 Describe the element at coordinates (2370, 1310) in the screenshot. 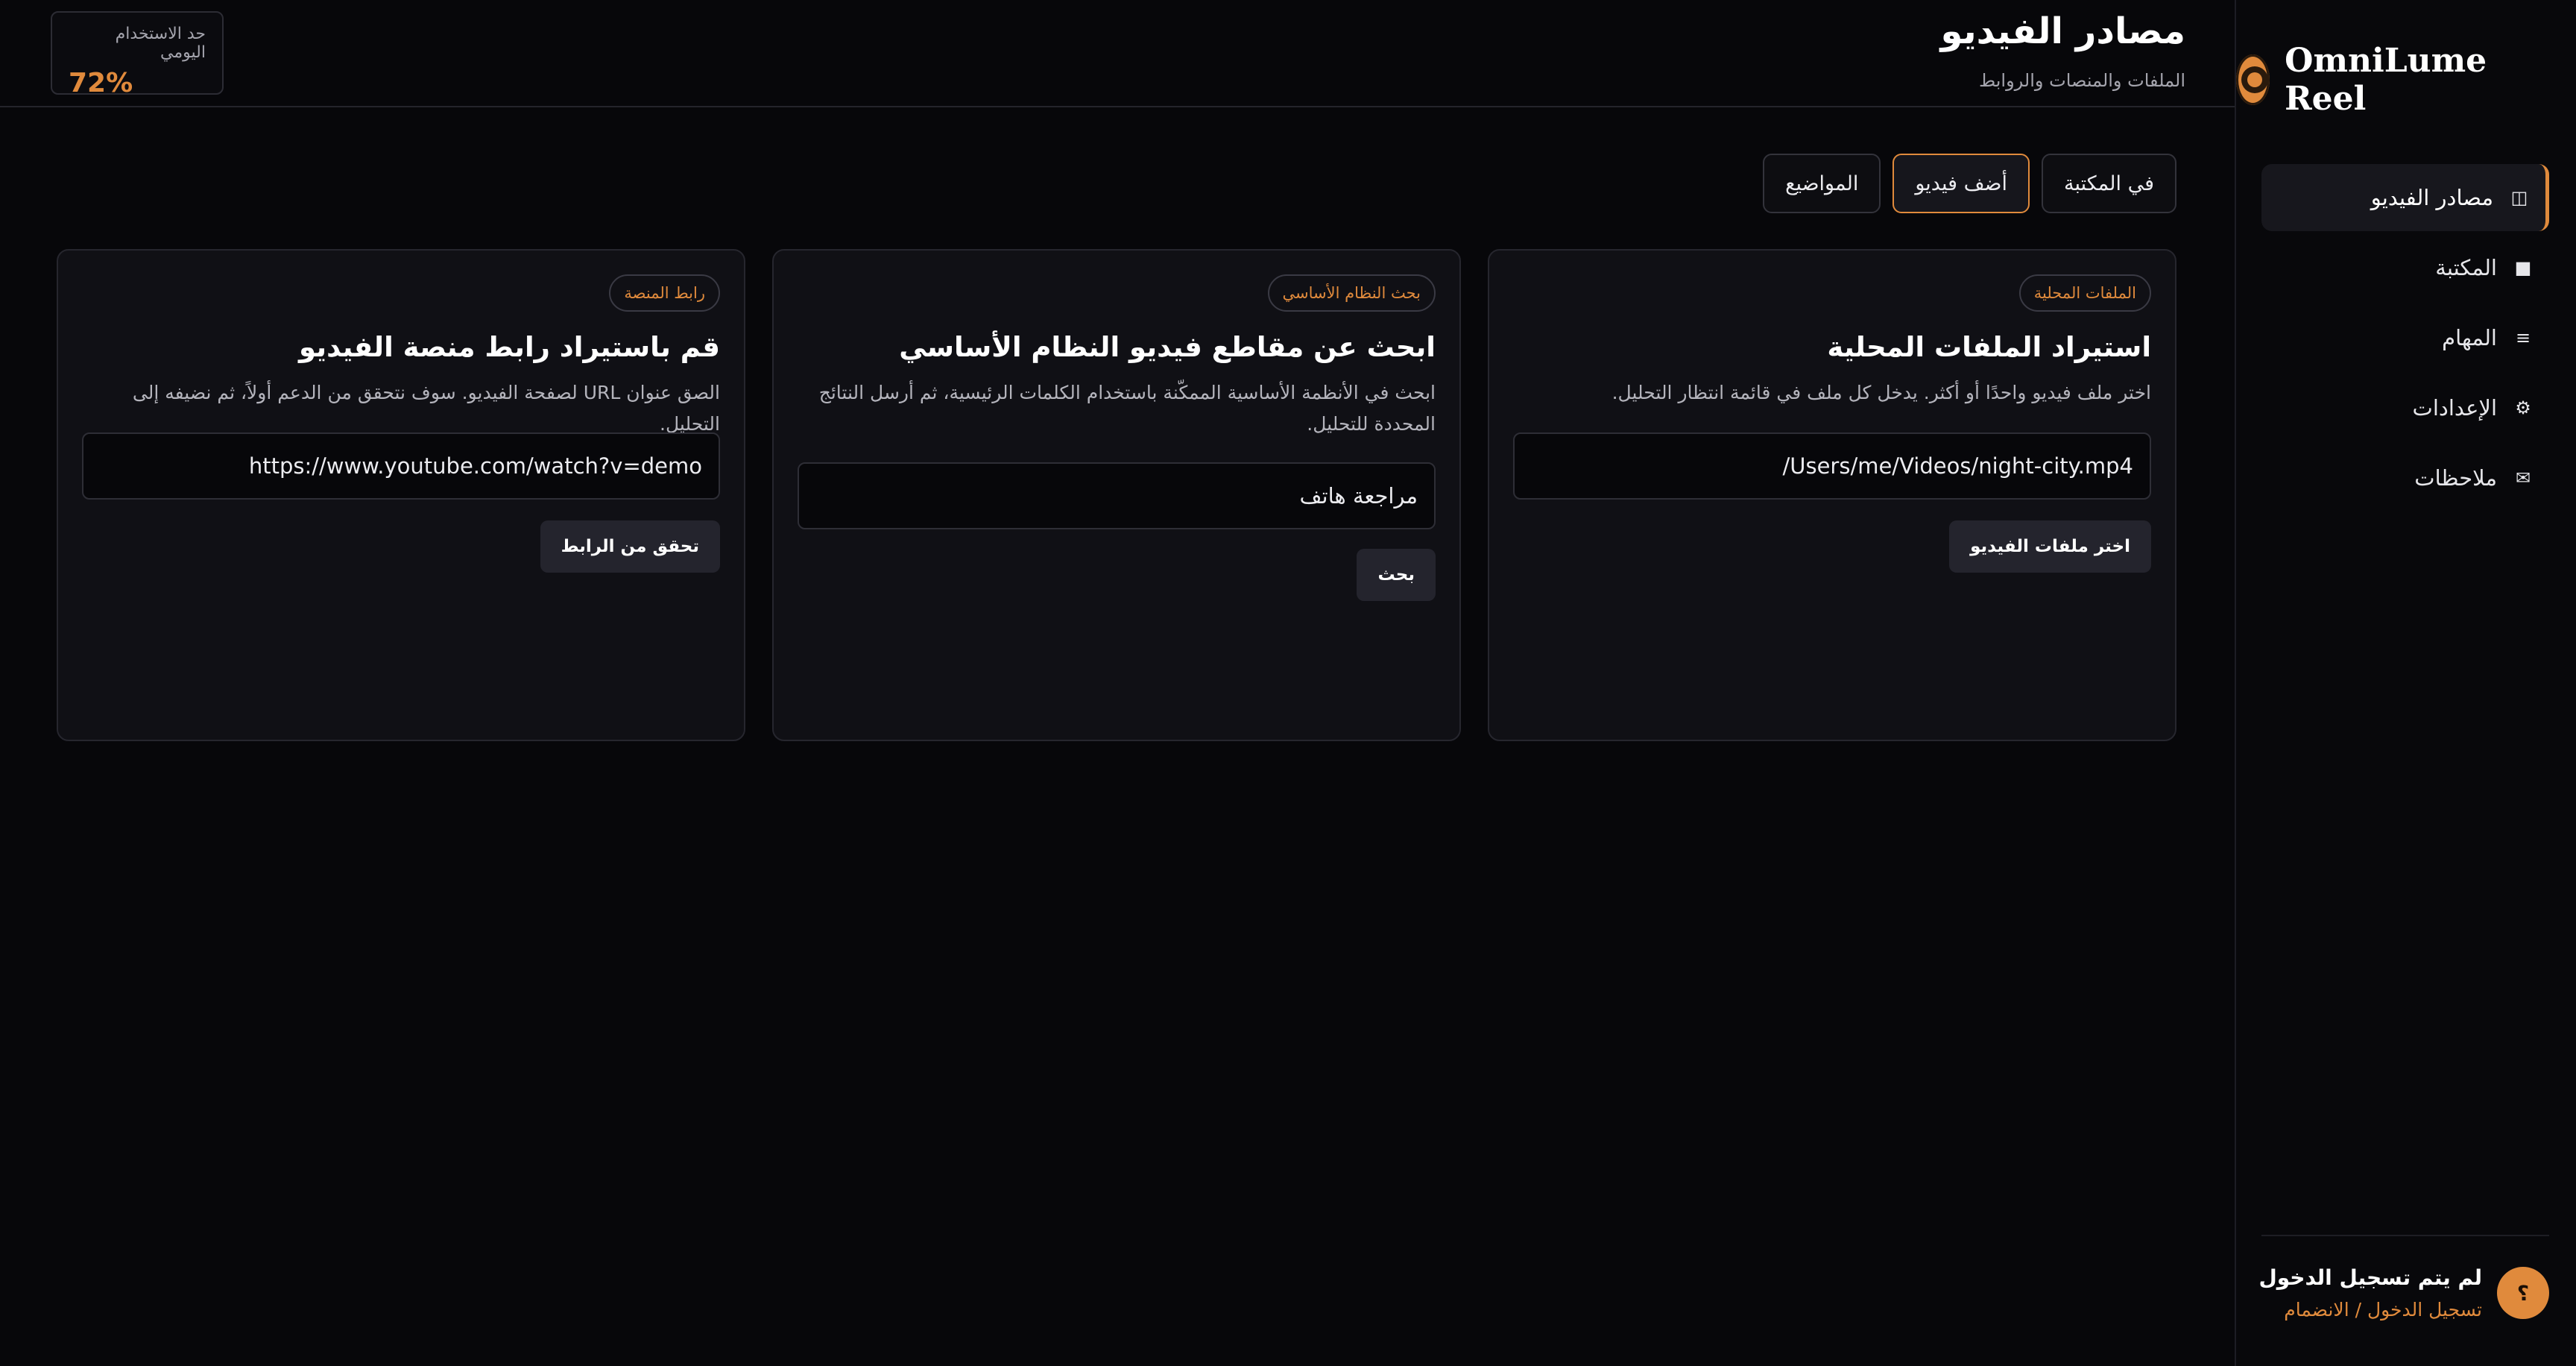

I see `login-link: تسجيل الدخول / الانضمام` at that location.